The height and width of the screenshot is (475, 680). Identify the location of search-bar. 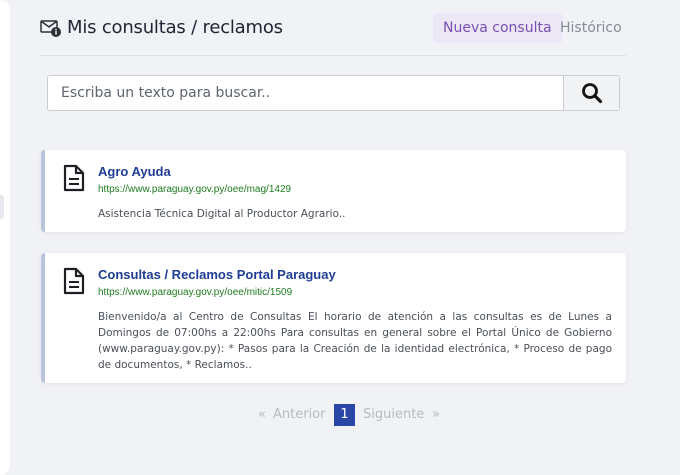
(333, 93).